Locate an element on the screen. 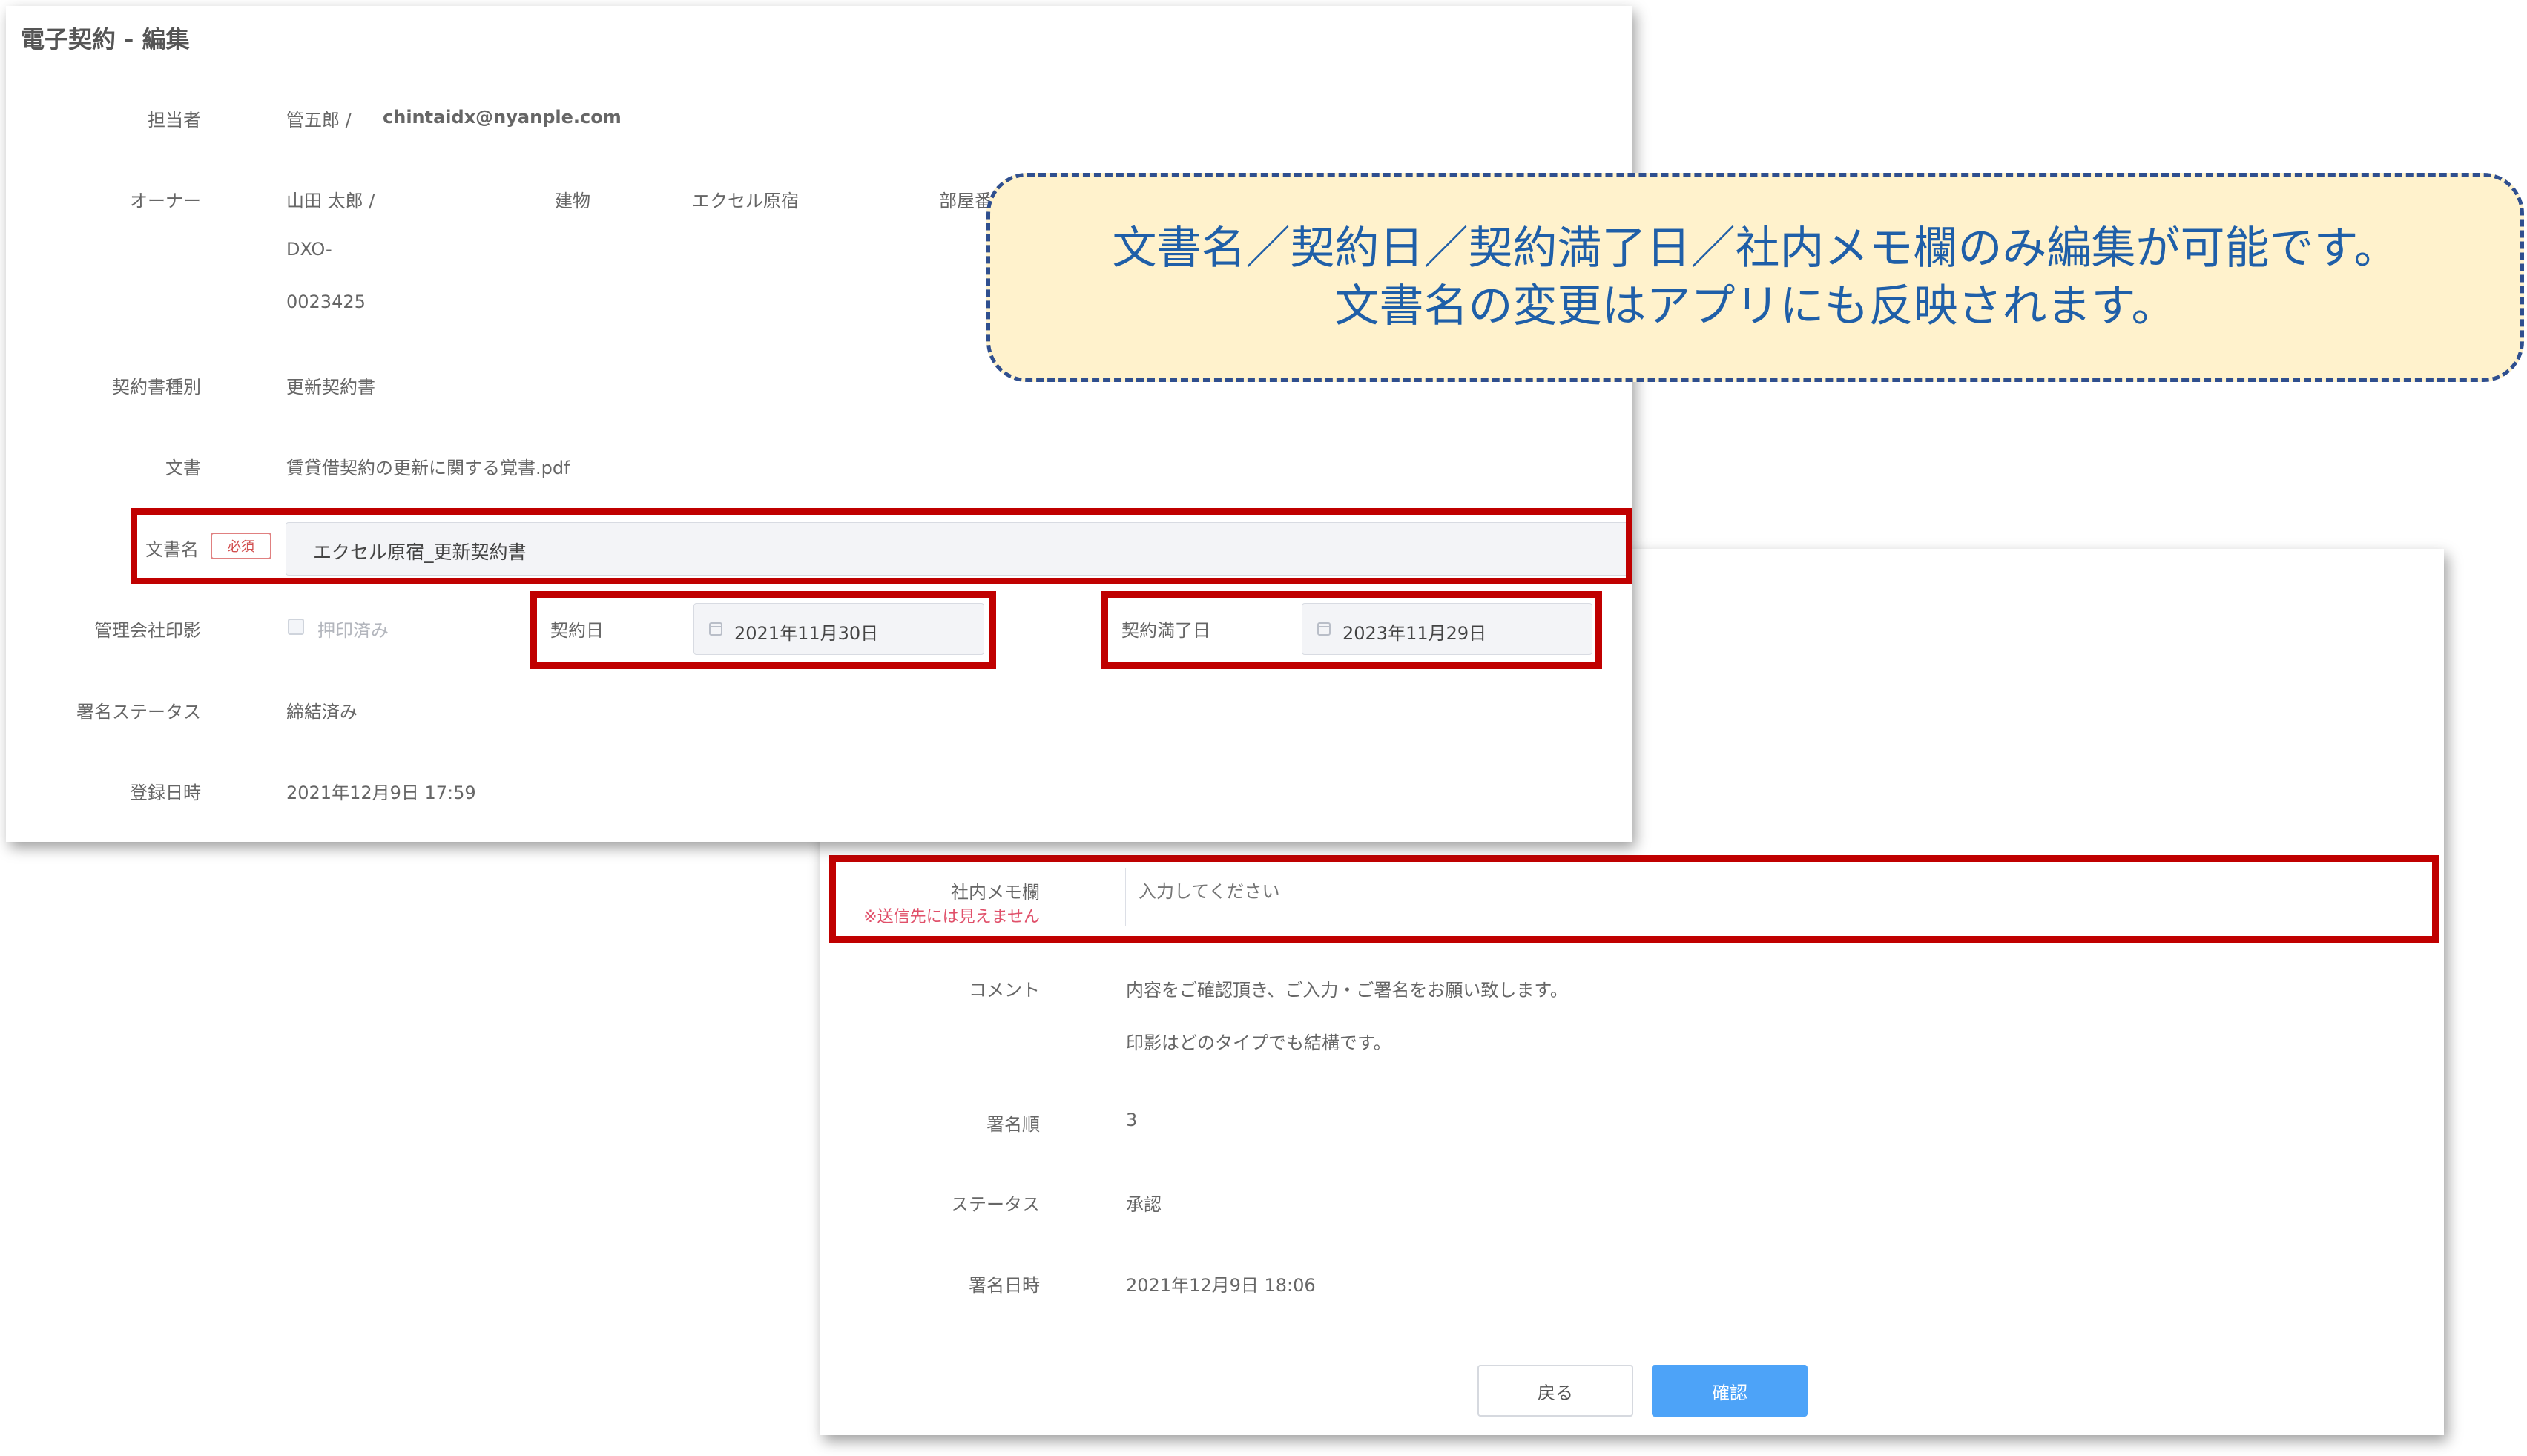  document-label: 文書 is located at coordinates (183, 468).